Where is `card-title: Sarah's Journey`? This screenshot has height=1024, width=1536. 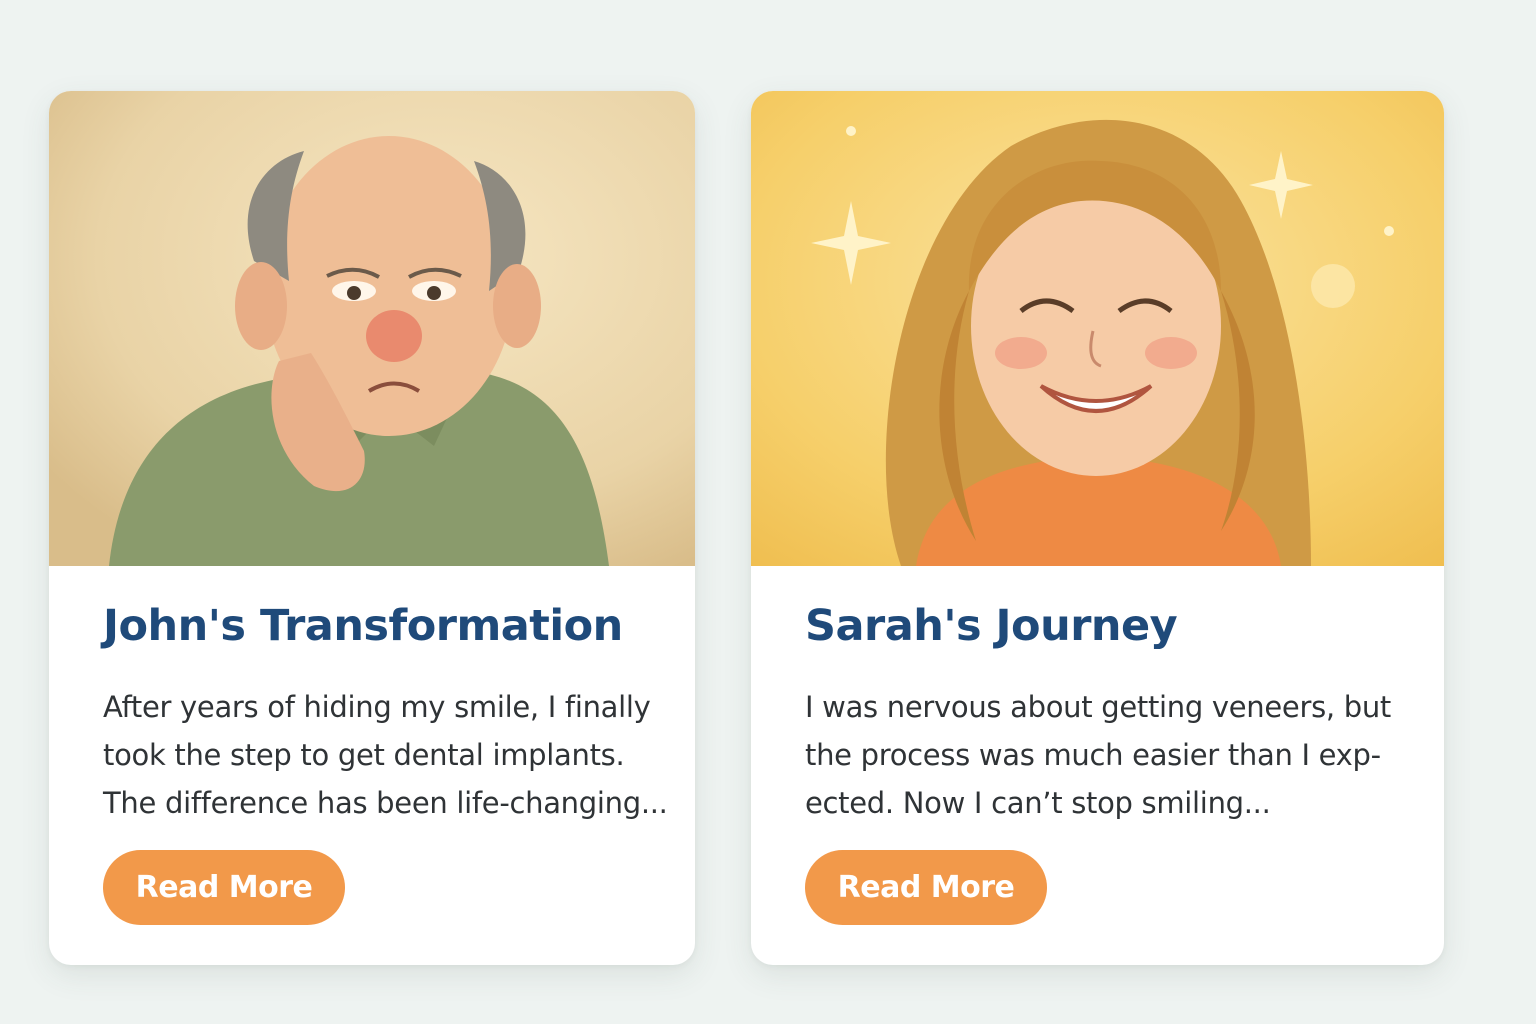
card-title: Sarah's Journey is located at coordinates (991, 626).